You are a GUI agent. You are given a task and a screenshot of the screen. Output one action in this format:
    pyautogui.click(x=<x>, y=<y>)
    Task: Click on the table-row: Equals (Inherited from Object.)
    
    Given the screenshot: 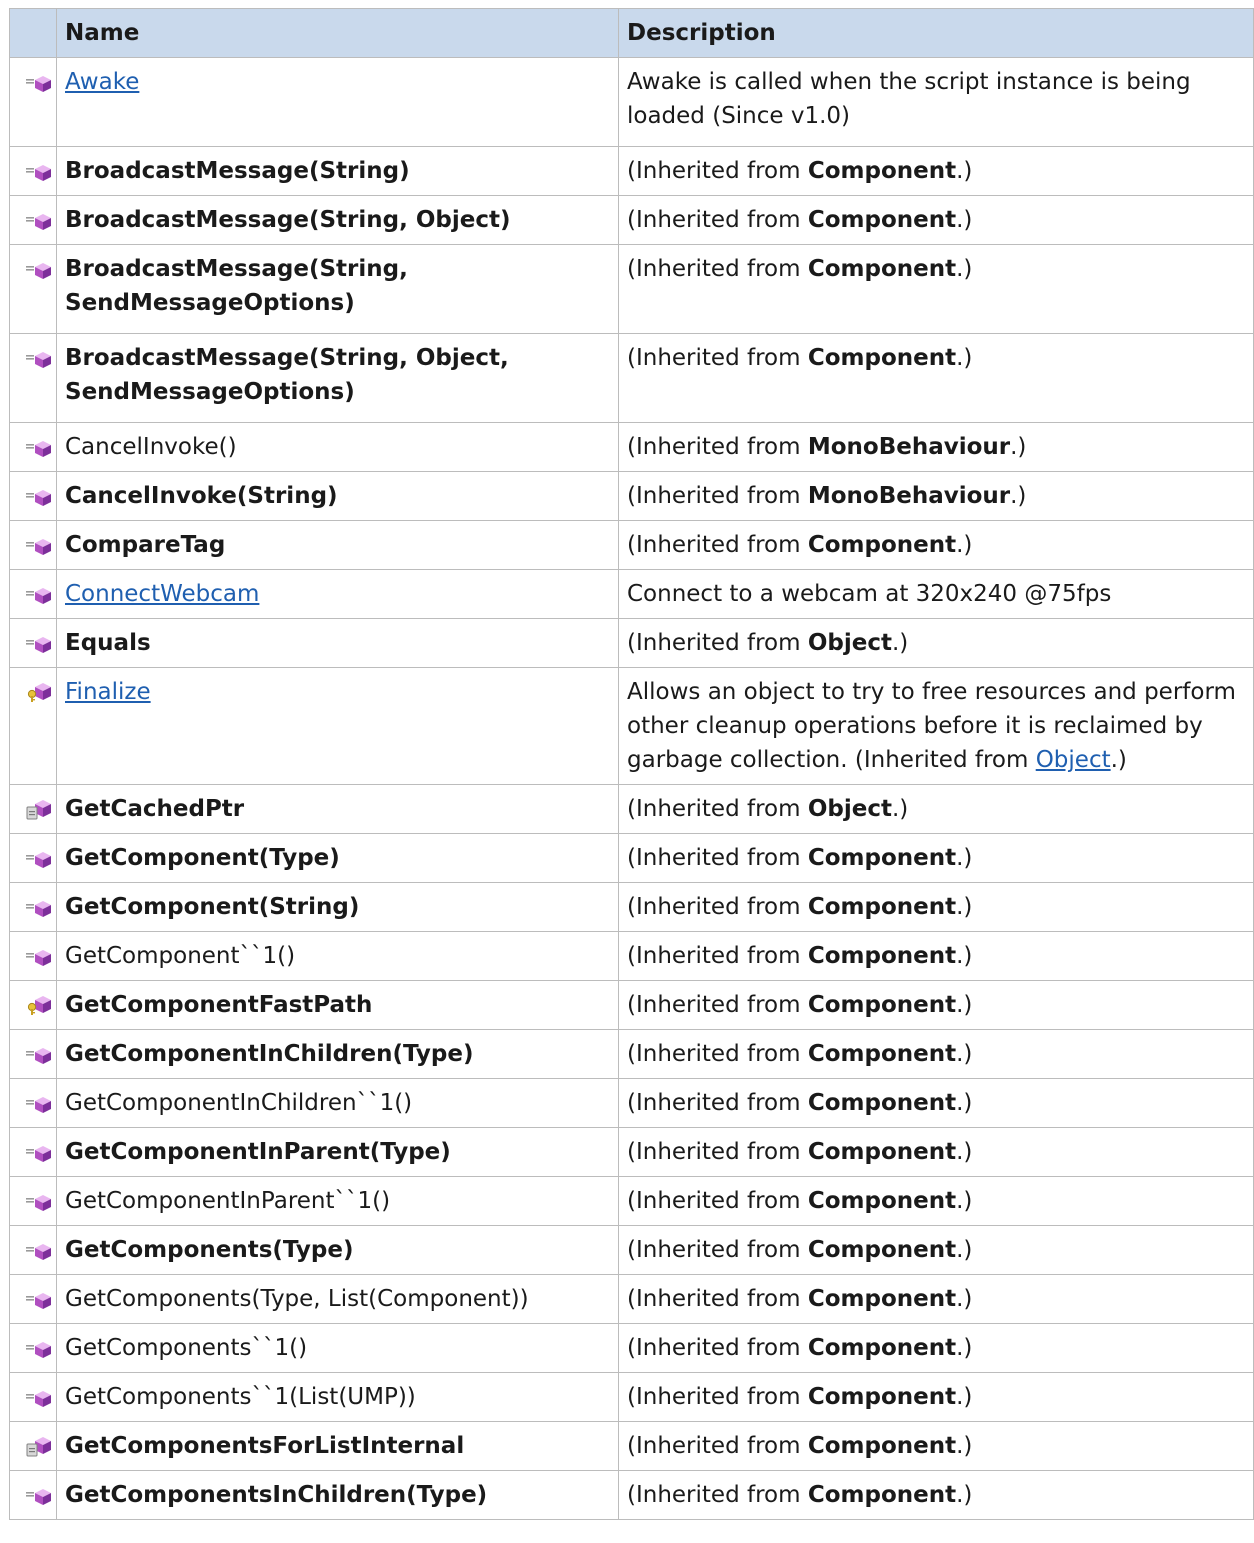 What is the action you would take?
    pyautogui.click(x=631, y=643)
    